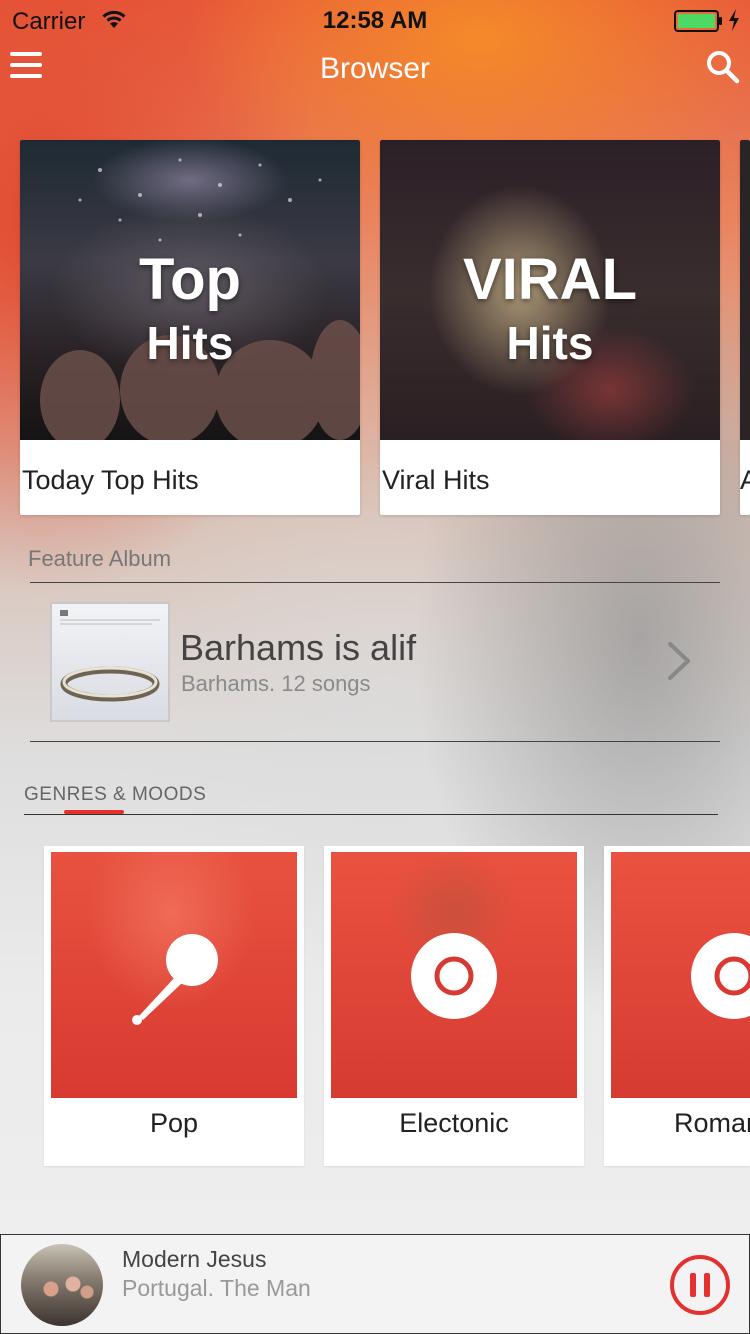 The width and height of the screenshot is (750, 1334). What do you see at coordinates (679, 661) in the screenshot?
I see `chevron-right-icon` at bounding box center [679, 661].